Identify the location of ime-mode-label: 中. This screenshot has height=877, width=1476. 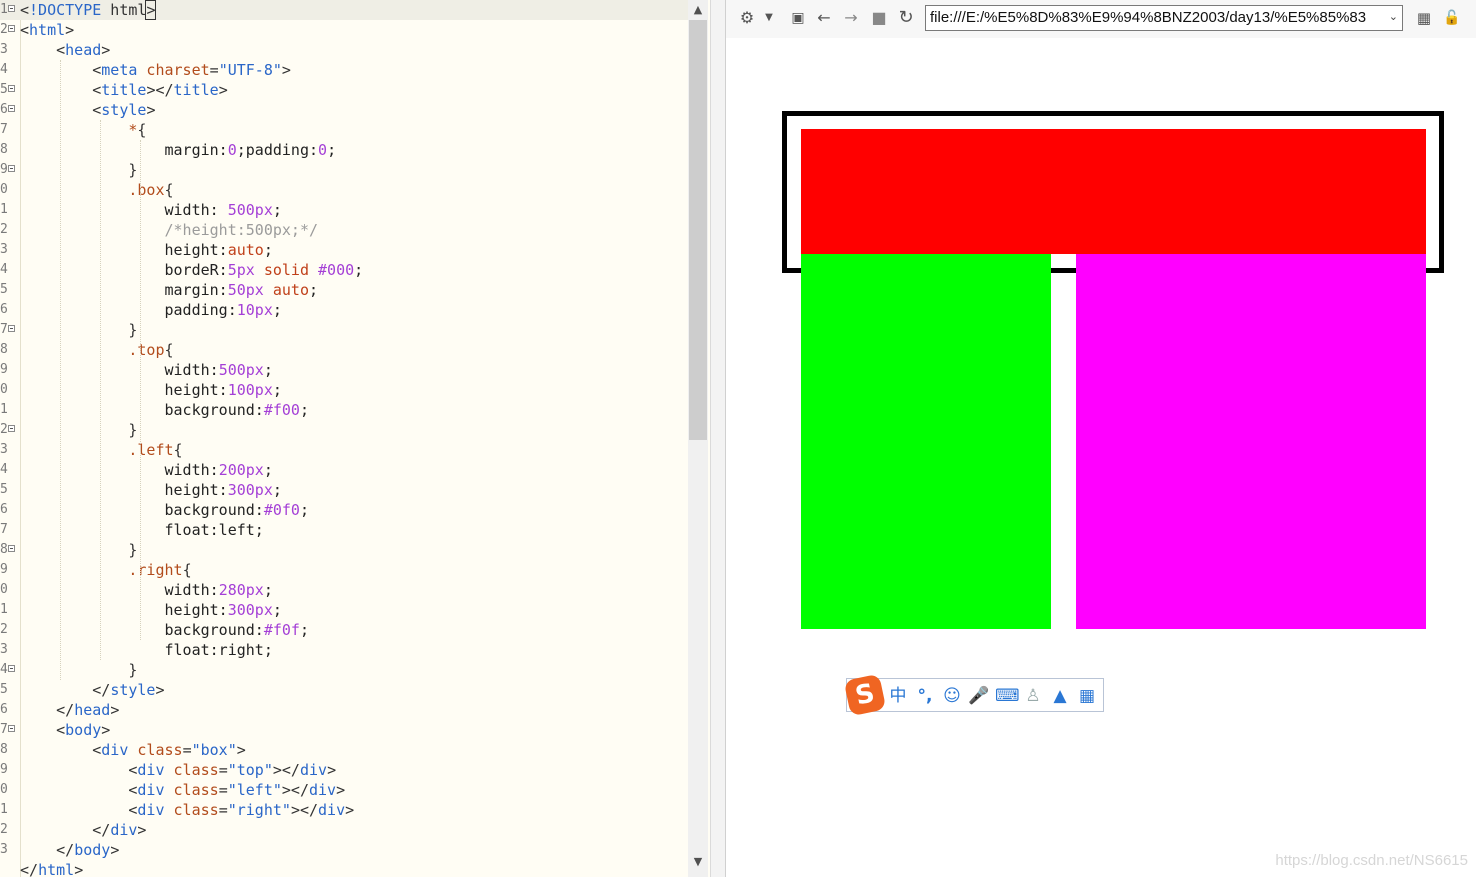
(898, 696).